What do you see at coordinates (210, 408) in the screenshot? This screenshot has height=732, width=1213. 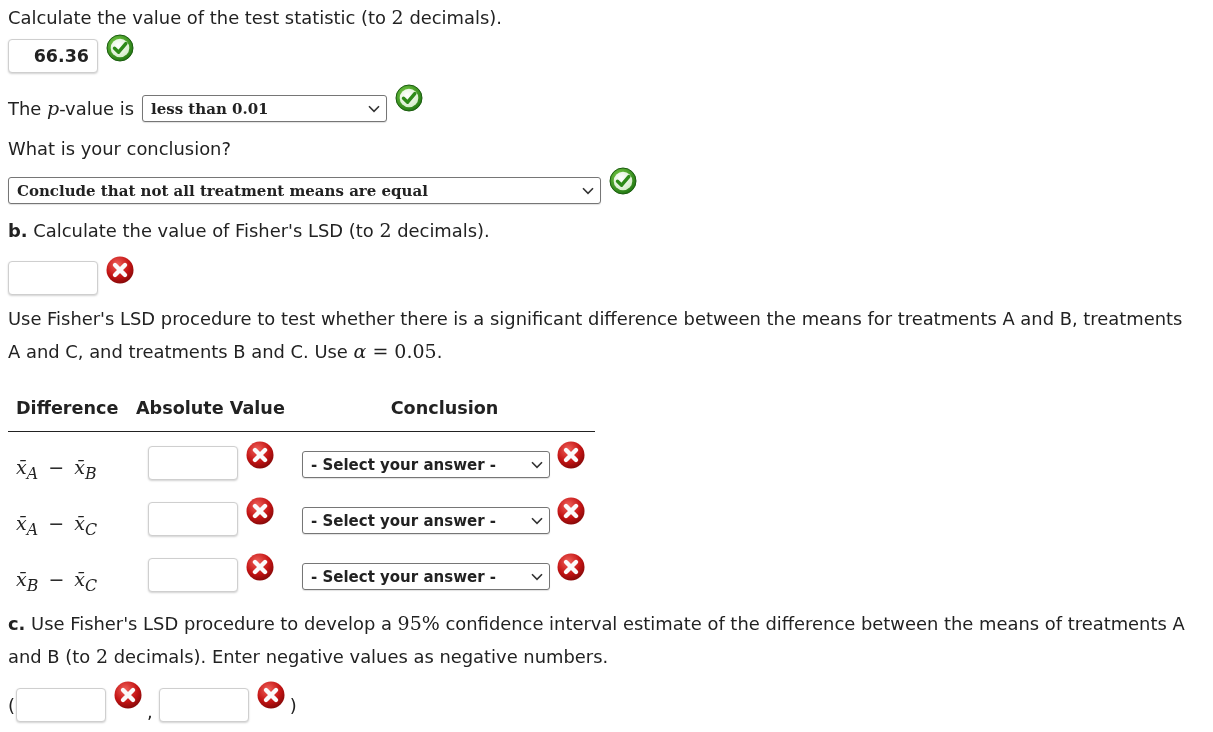 I see `column-header: Absolute Value` at bounding box center [210, 408].